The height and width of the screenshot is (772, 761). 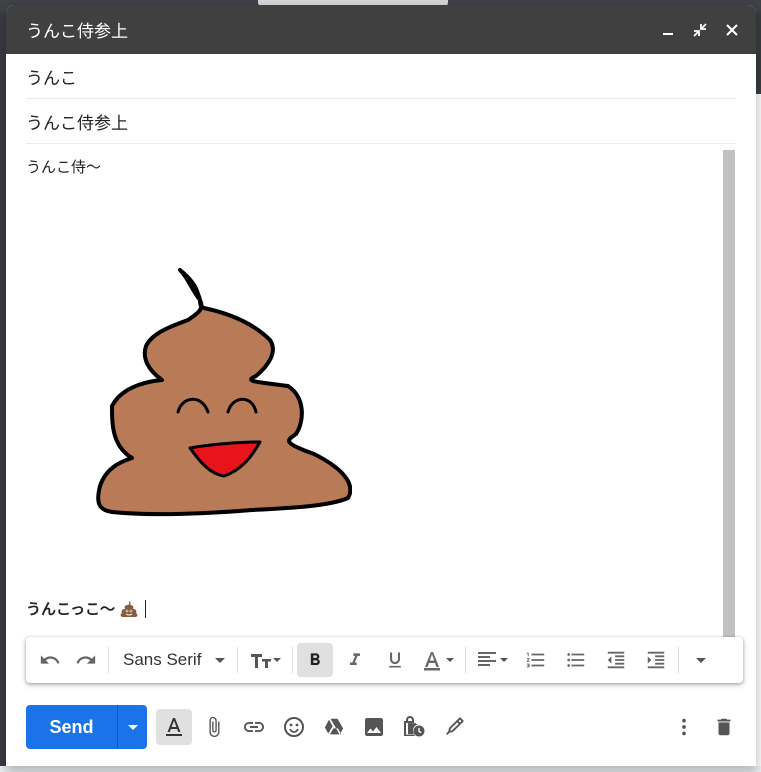 I want to click on indent-more-icon, so click(x=656, y=660).